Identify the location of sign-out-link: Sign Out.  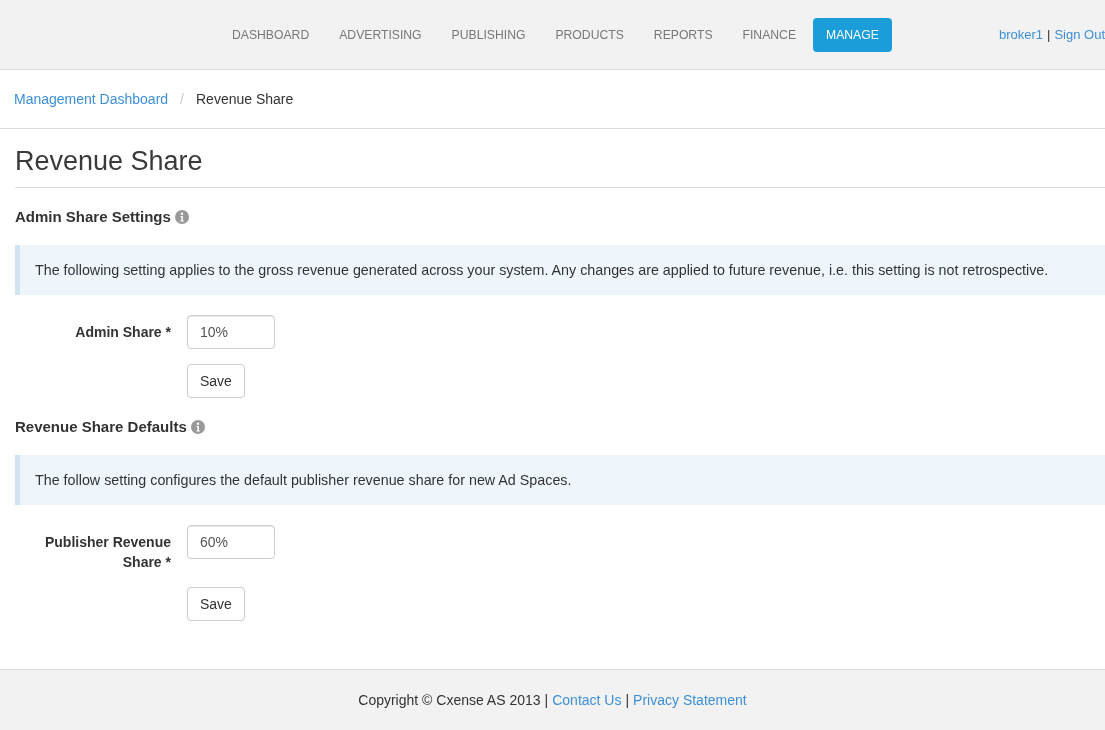
(1079, 34).